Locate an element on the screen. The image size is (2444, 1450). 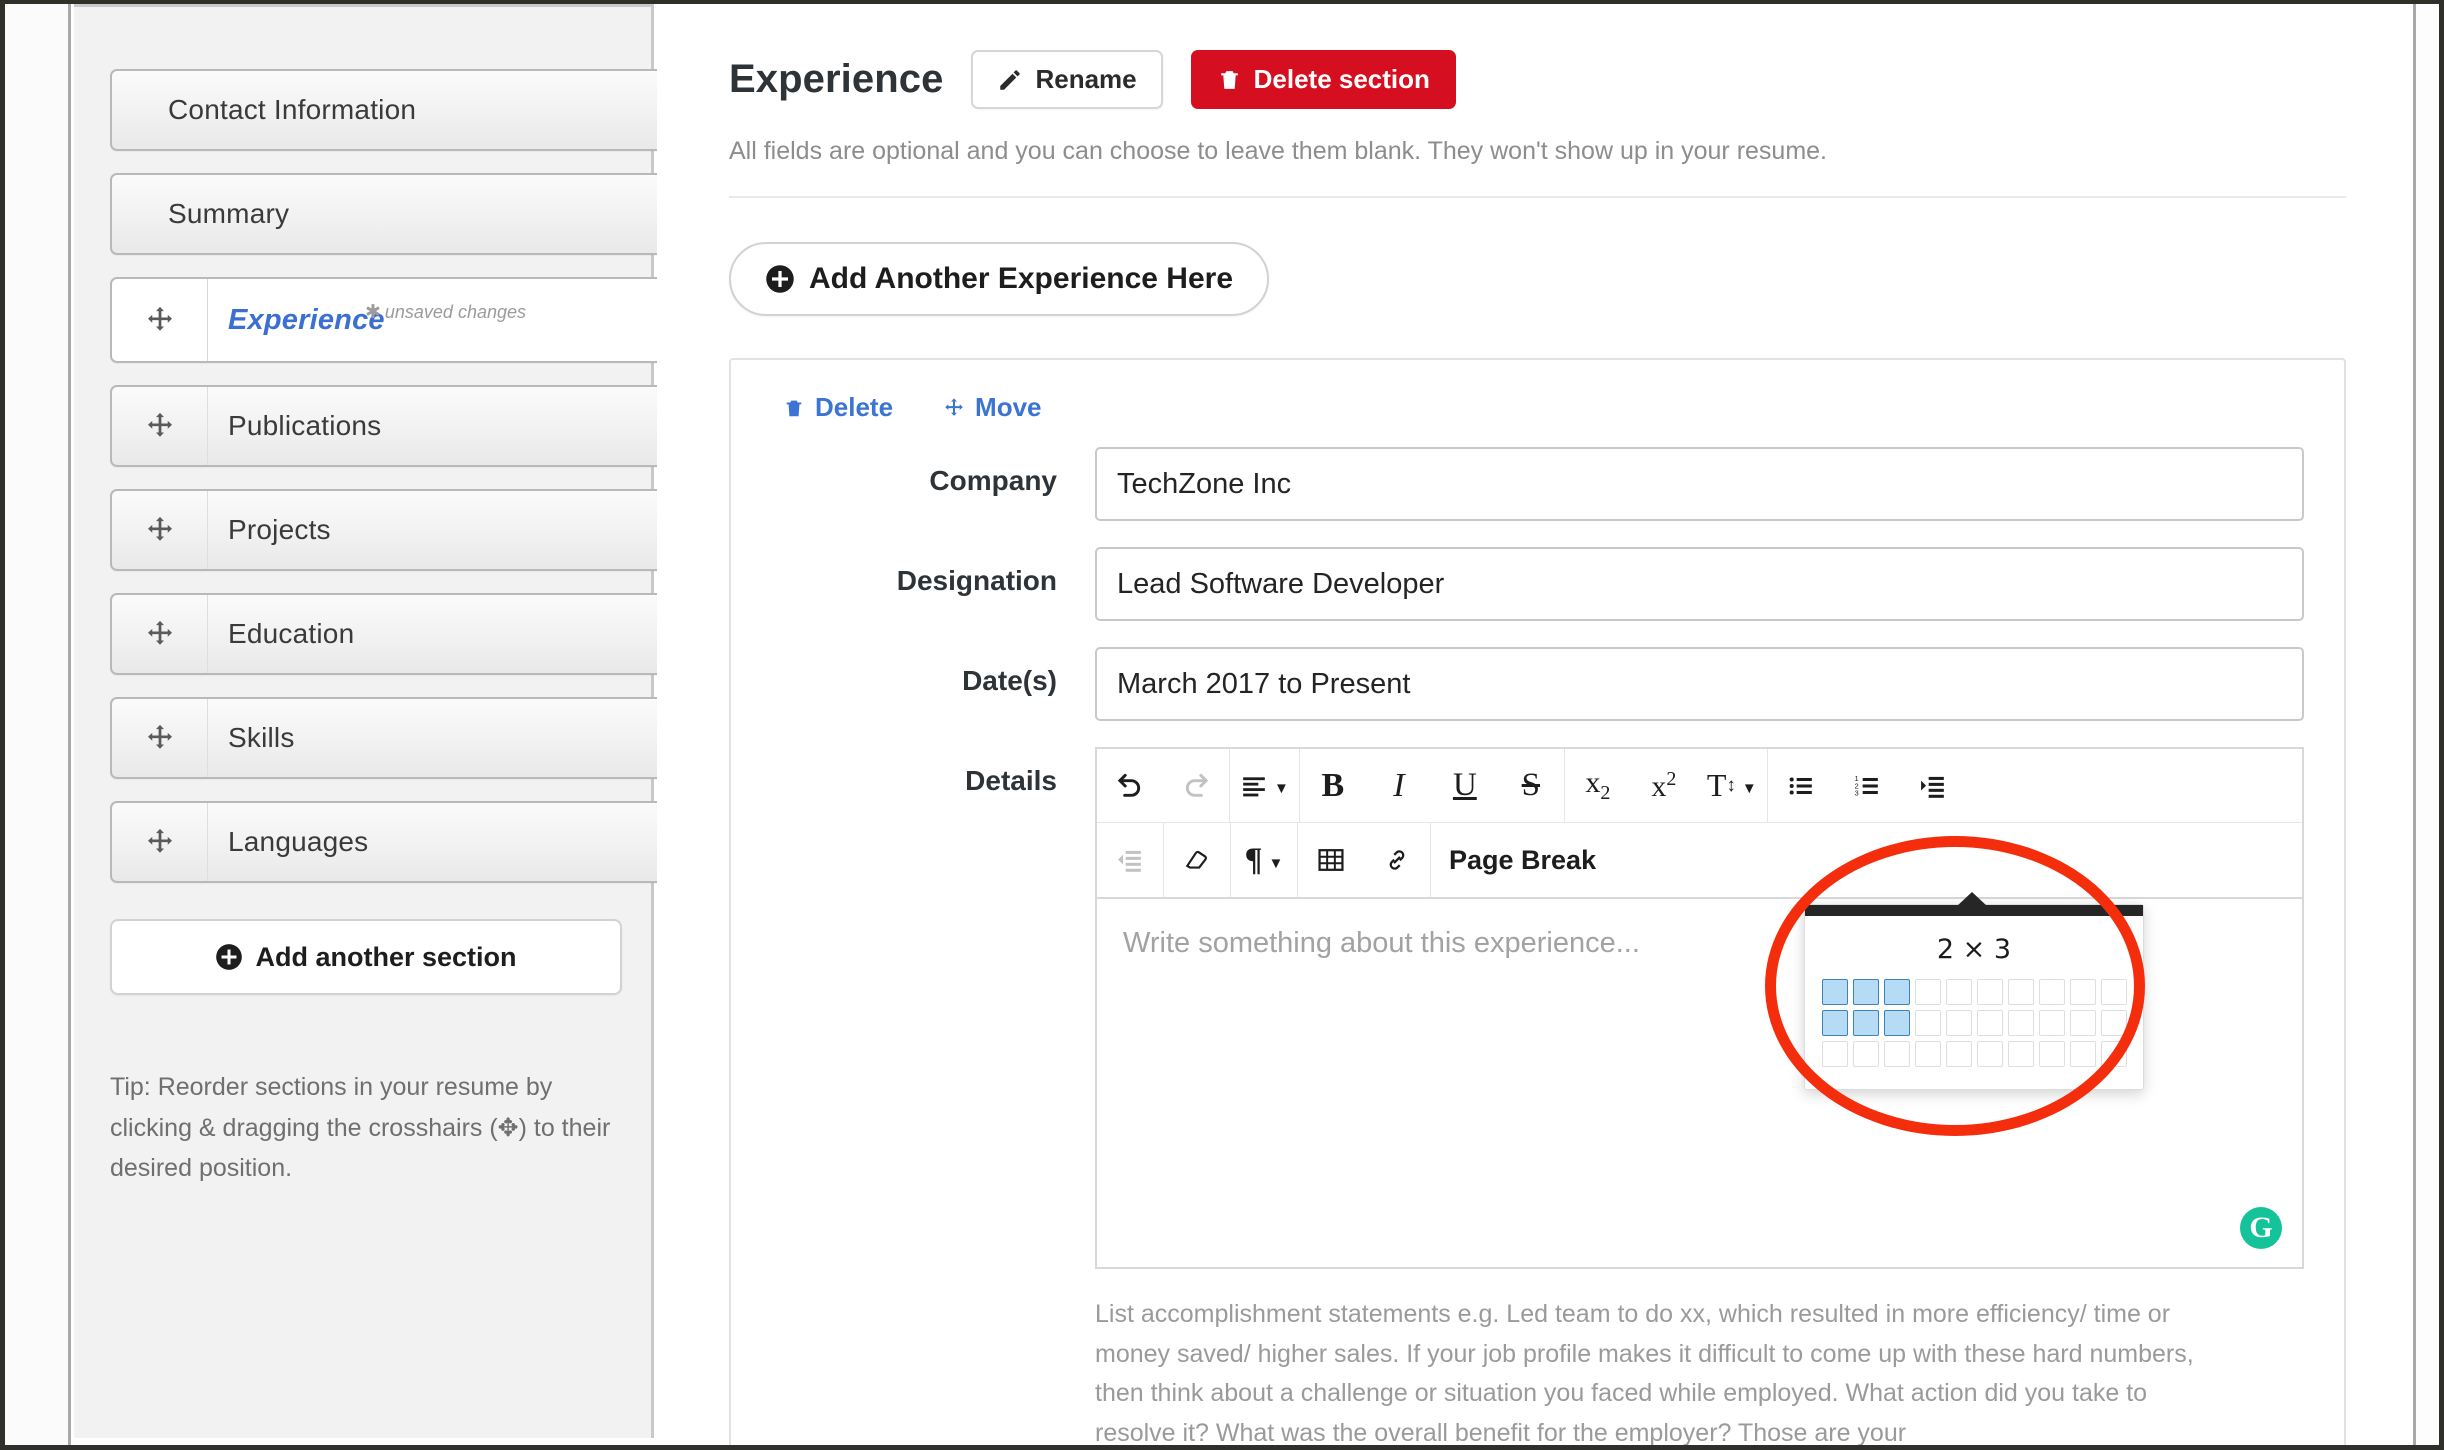
sidebar-item-contact-information: Contact Information is located at coordinates (403, 110).